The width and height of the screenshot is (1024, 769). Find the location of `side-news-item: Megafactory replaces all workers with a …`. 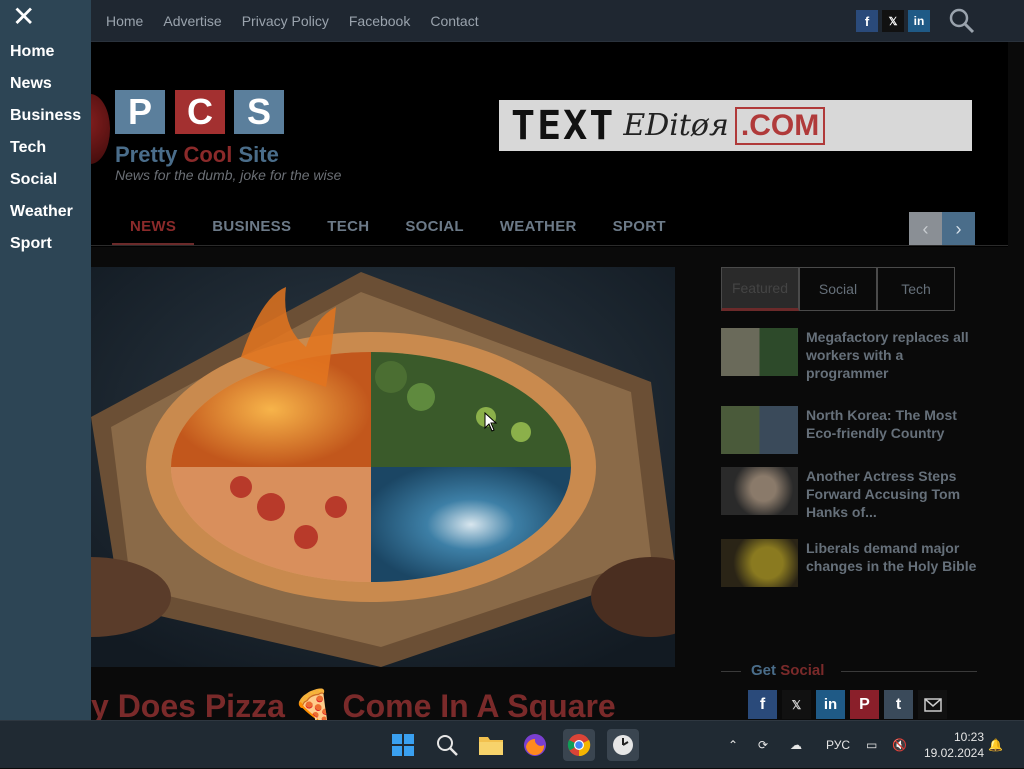

side-news-item: Megafactory replaces all workers with a … is located at coordinates (851, 355).